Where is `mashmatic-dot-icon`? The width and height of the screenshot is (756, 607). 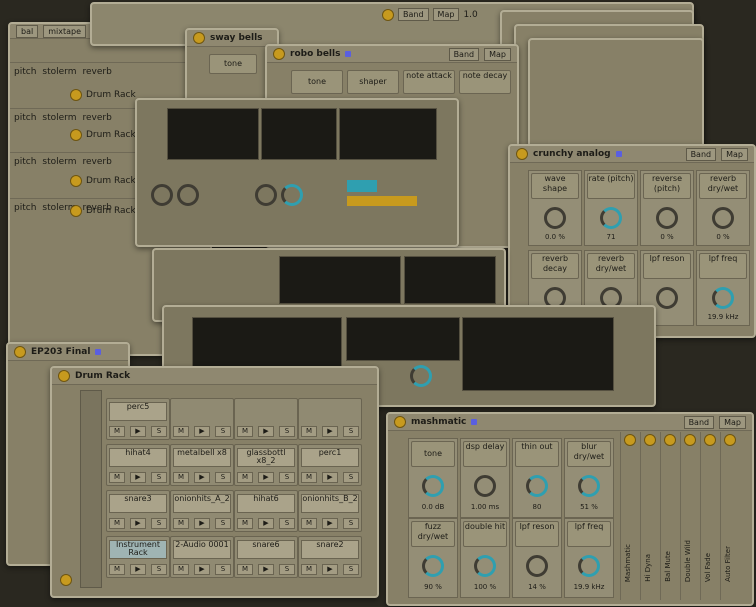 mashmatic-dot-icon is located at coordinates (400, 422).